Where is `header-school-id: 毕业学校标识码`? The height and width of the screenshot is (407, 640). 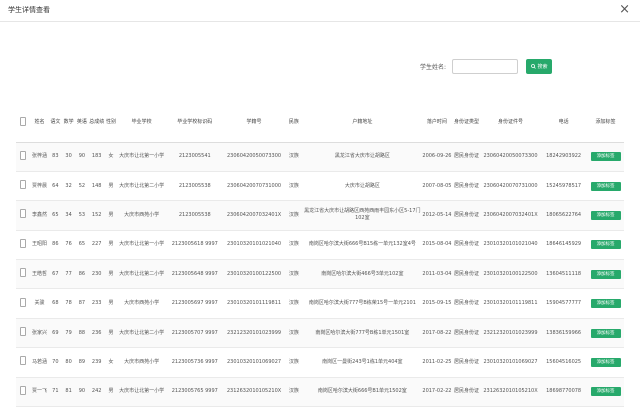
header-school-id: 毕业学校标识码 is located at coordinates (195, 123).